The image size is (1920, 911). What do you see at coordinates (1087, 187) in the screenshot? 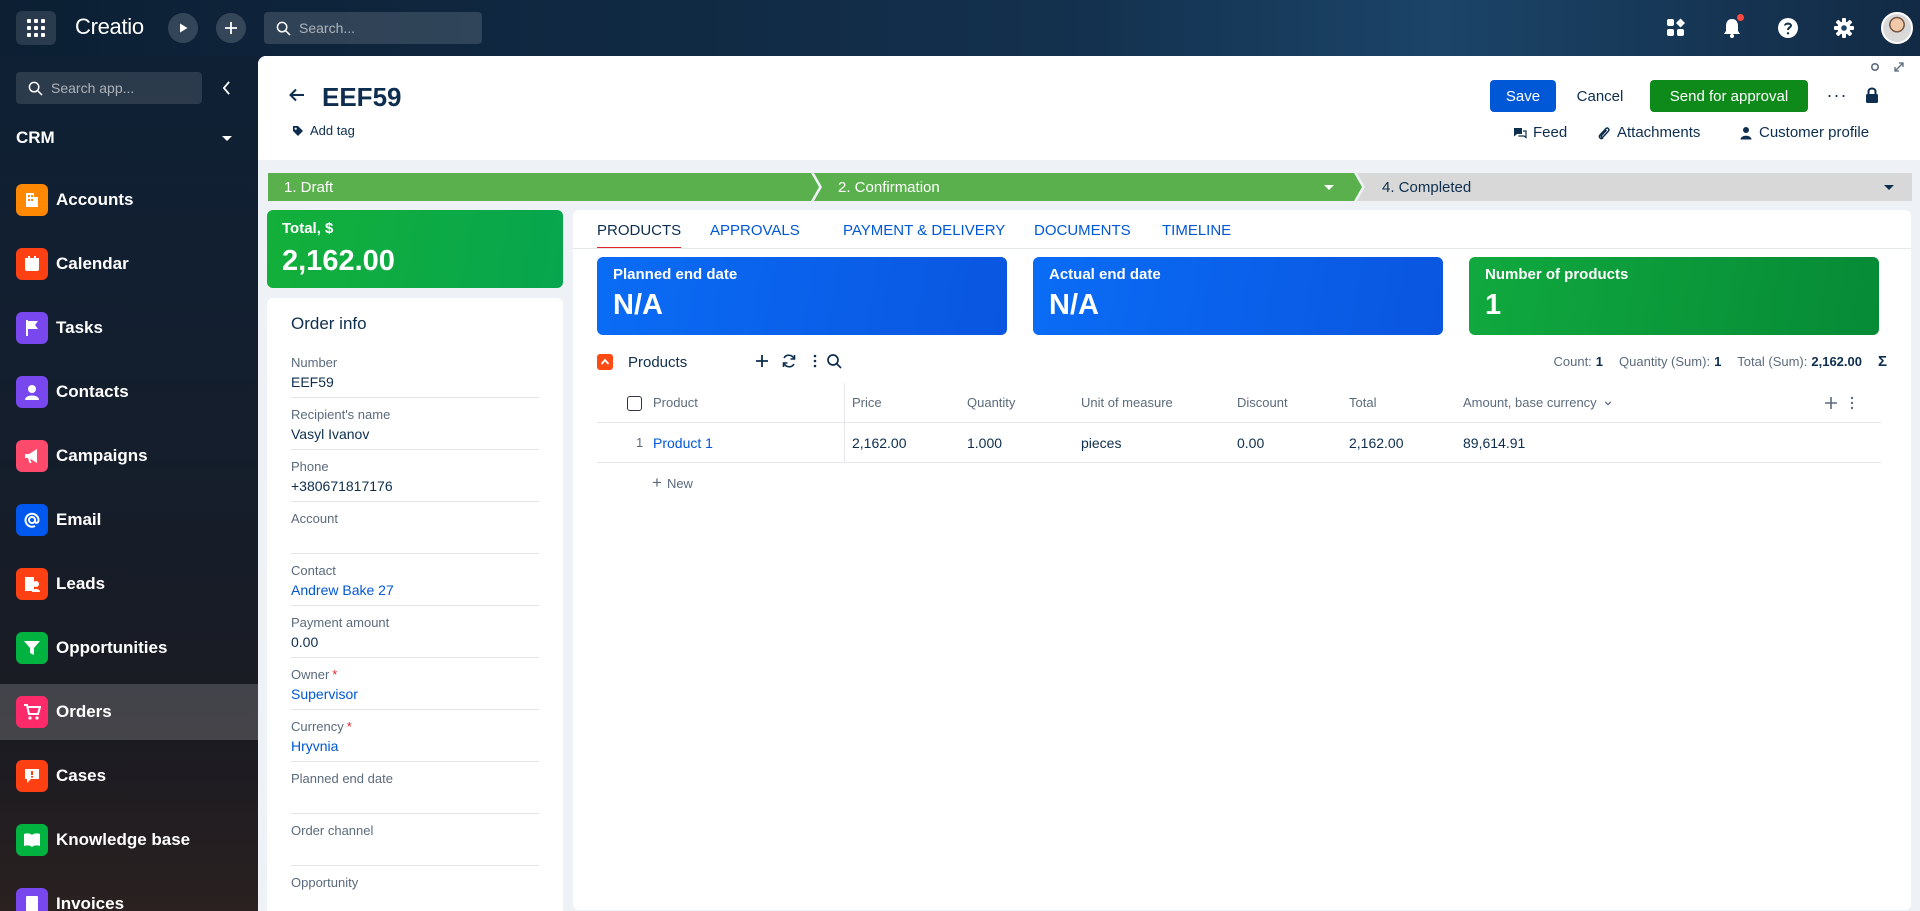
I see `stage-confirmation: 2. Confirmation` at bounding box center [1087, 187].